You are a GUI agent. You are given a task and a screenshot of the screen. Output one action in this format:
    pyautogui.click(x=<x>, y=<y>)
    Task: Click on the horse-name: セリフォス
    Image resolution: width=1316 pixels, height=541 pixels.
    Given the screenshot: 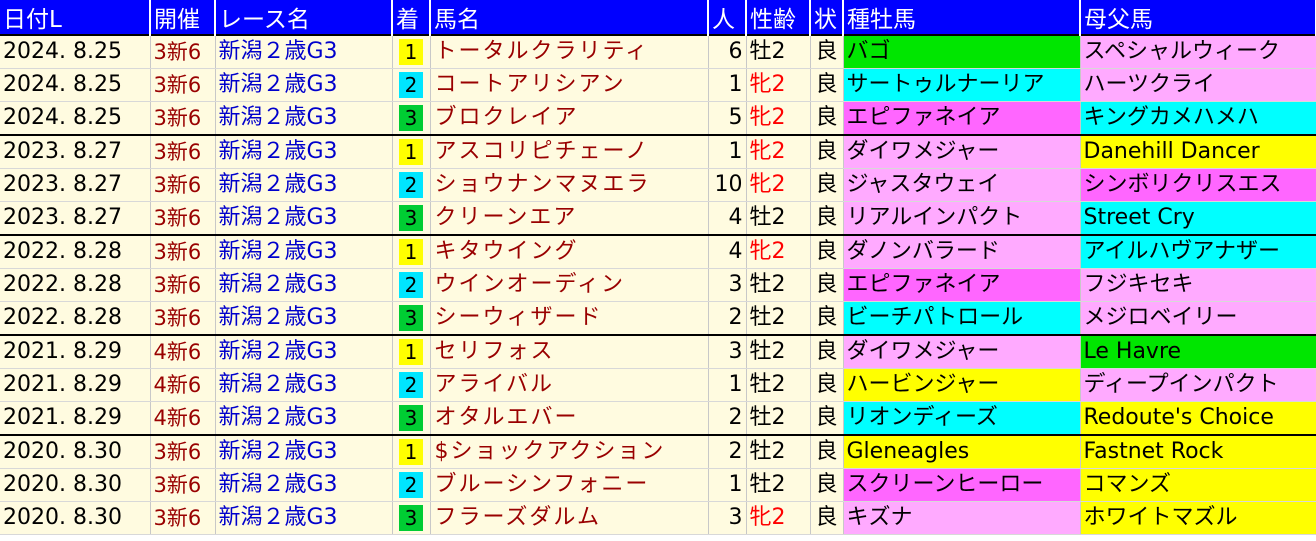 What is the action you would take?
    pyautogui.click(x=569, y=351)
    